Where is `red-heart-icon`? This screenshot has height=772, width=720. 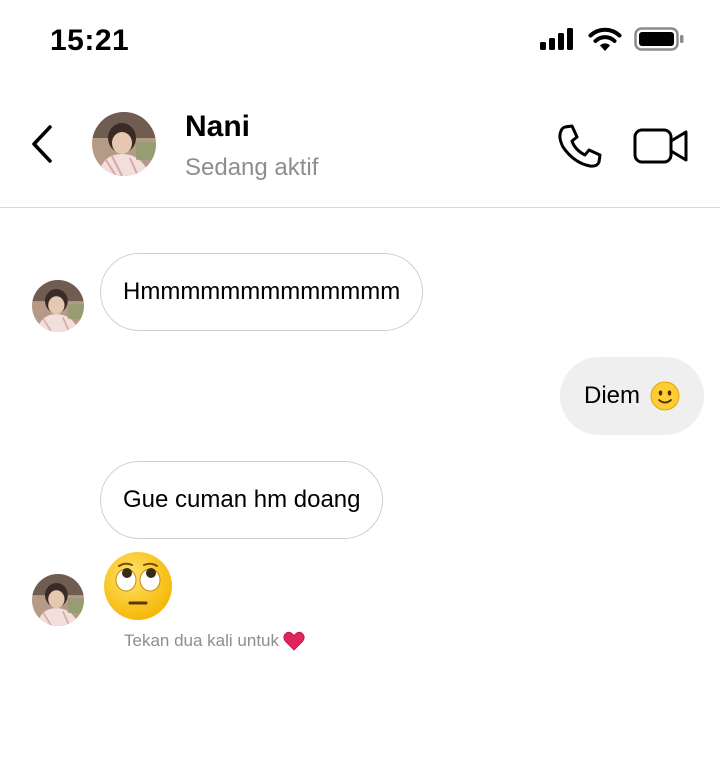
red-heart-icon is located at coordinates (294, 641).